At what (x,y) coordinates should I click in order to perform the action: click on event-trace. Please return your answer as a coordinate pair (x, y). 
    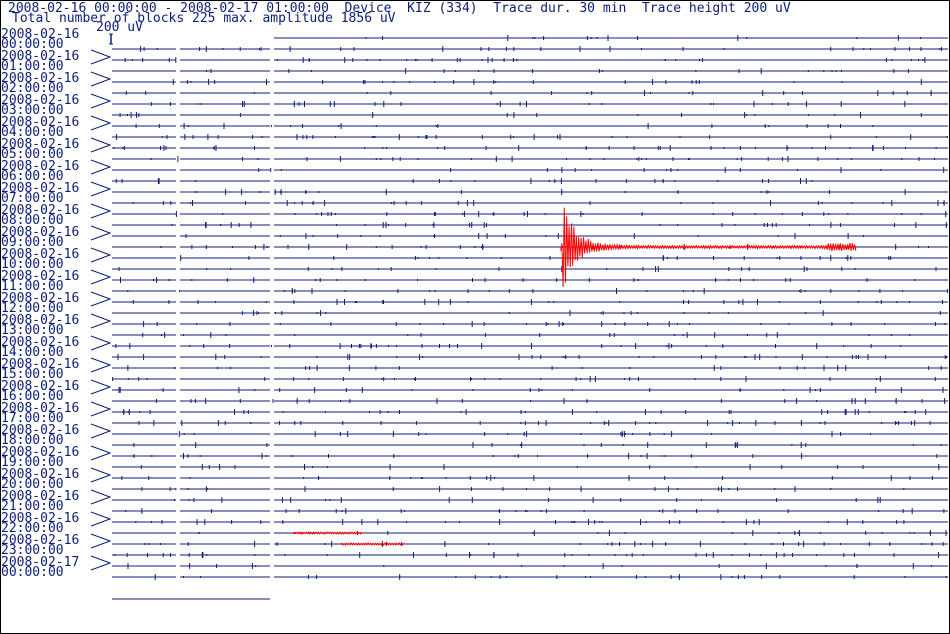
    Looking at the image, I should click on (372, 544).